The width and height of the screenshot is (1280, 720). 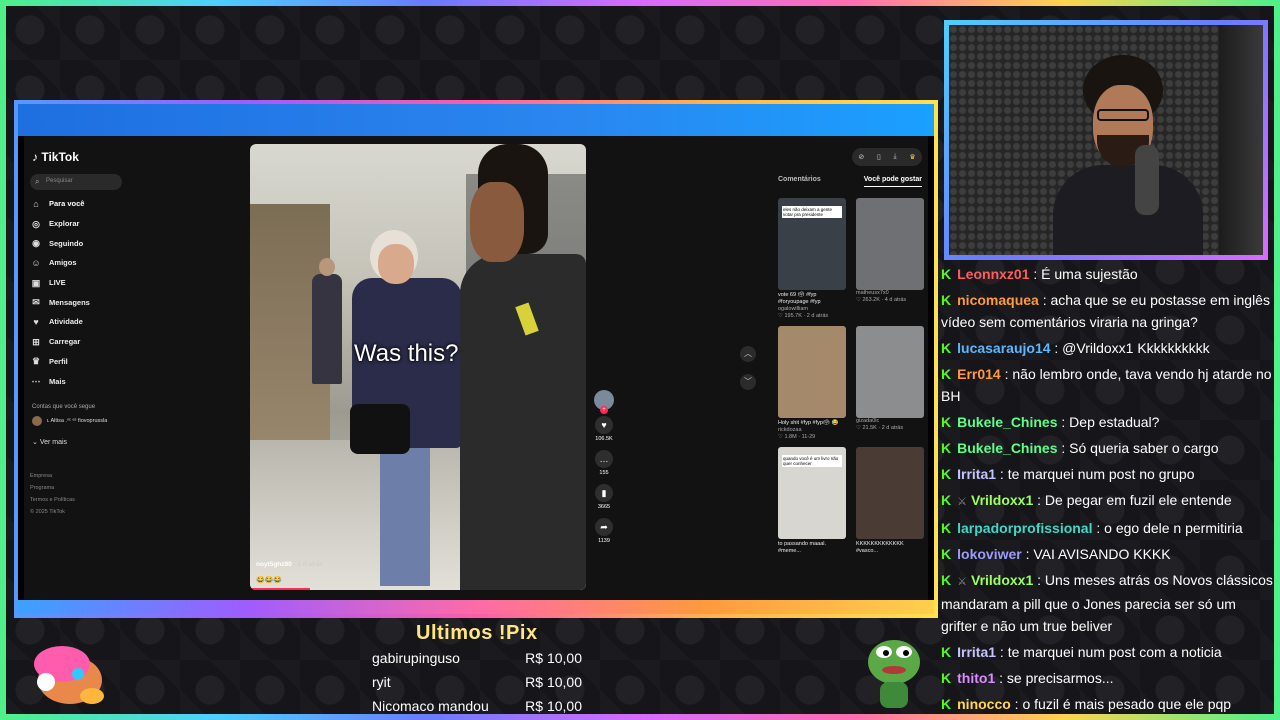 I want to click on tab-you-may-like: Você pode gostar, so click(x=892, y=181).